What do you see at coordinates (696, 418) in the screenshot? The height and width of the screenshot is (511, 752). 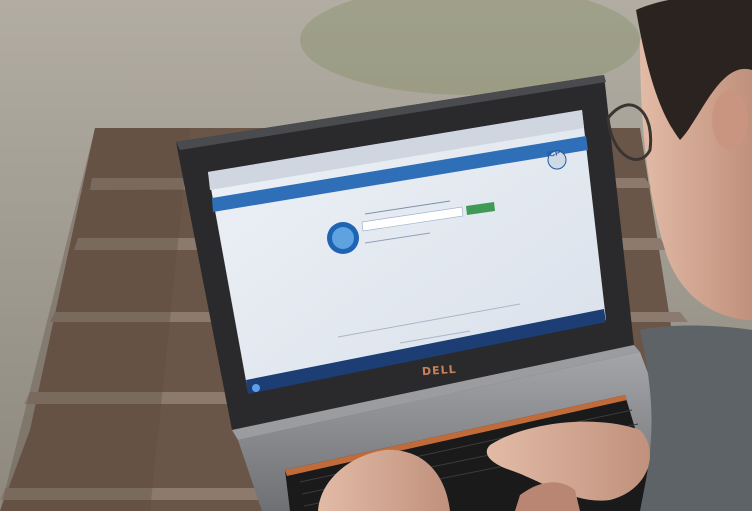 I see `sweater` at bounding box center [696, 418].